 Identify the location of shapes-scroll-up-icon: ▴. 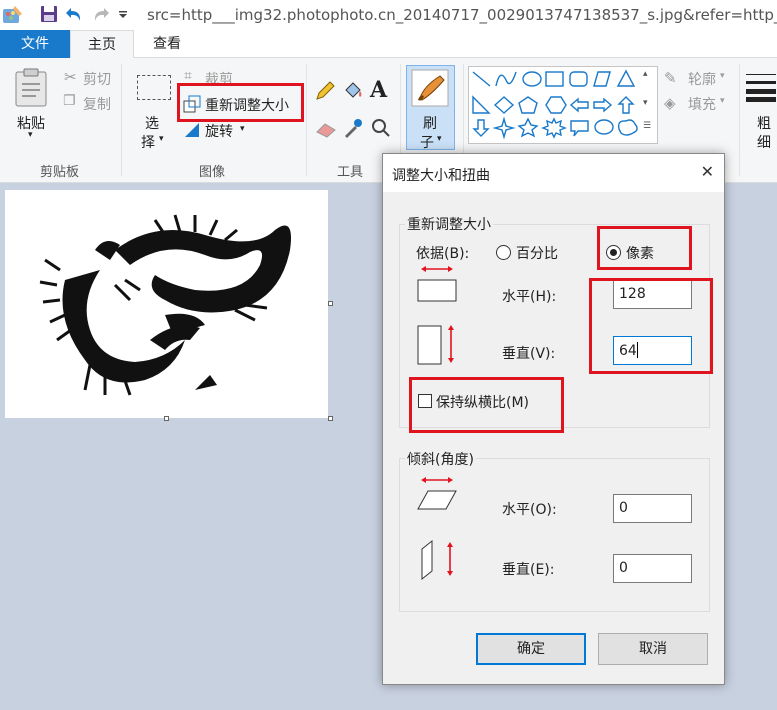
(645, 74).